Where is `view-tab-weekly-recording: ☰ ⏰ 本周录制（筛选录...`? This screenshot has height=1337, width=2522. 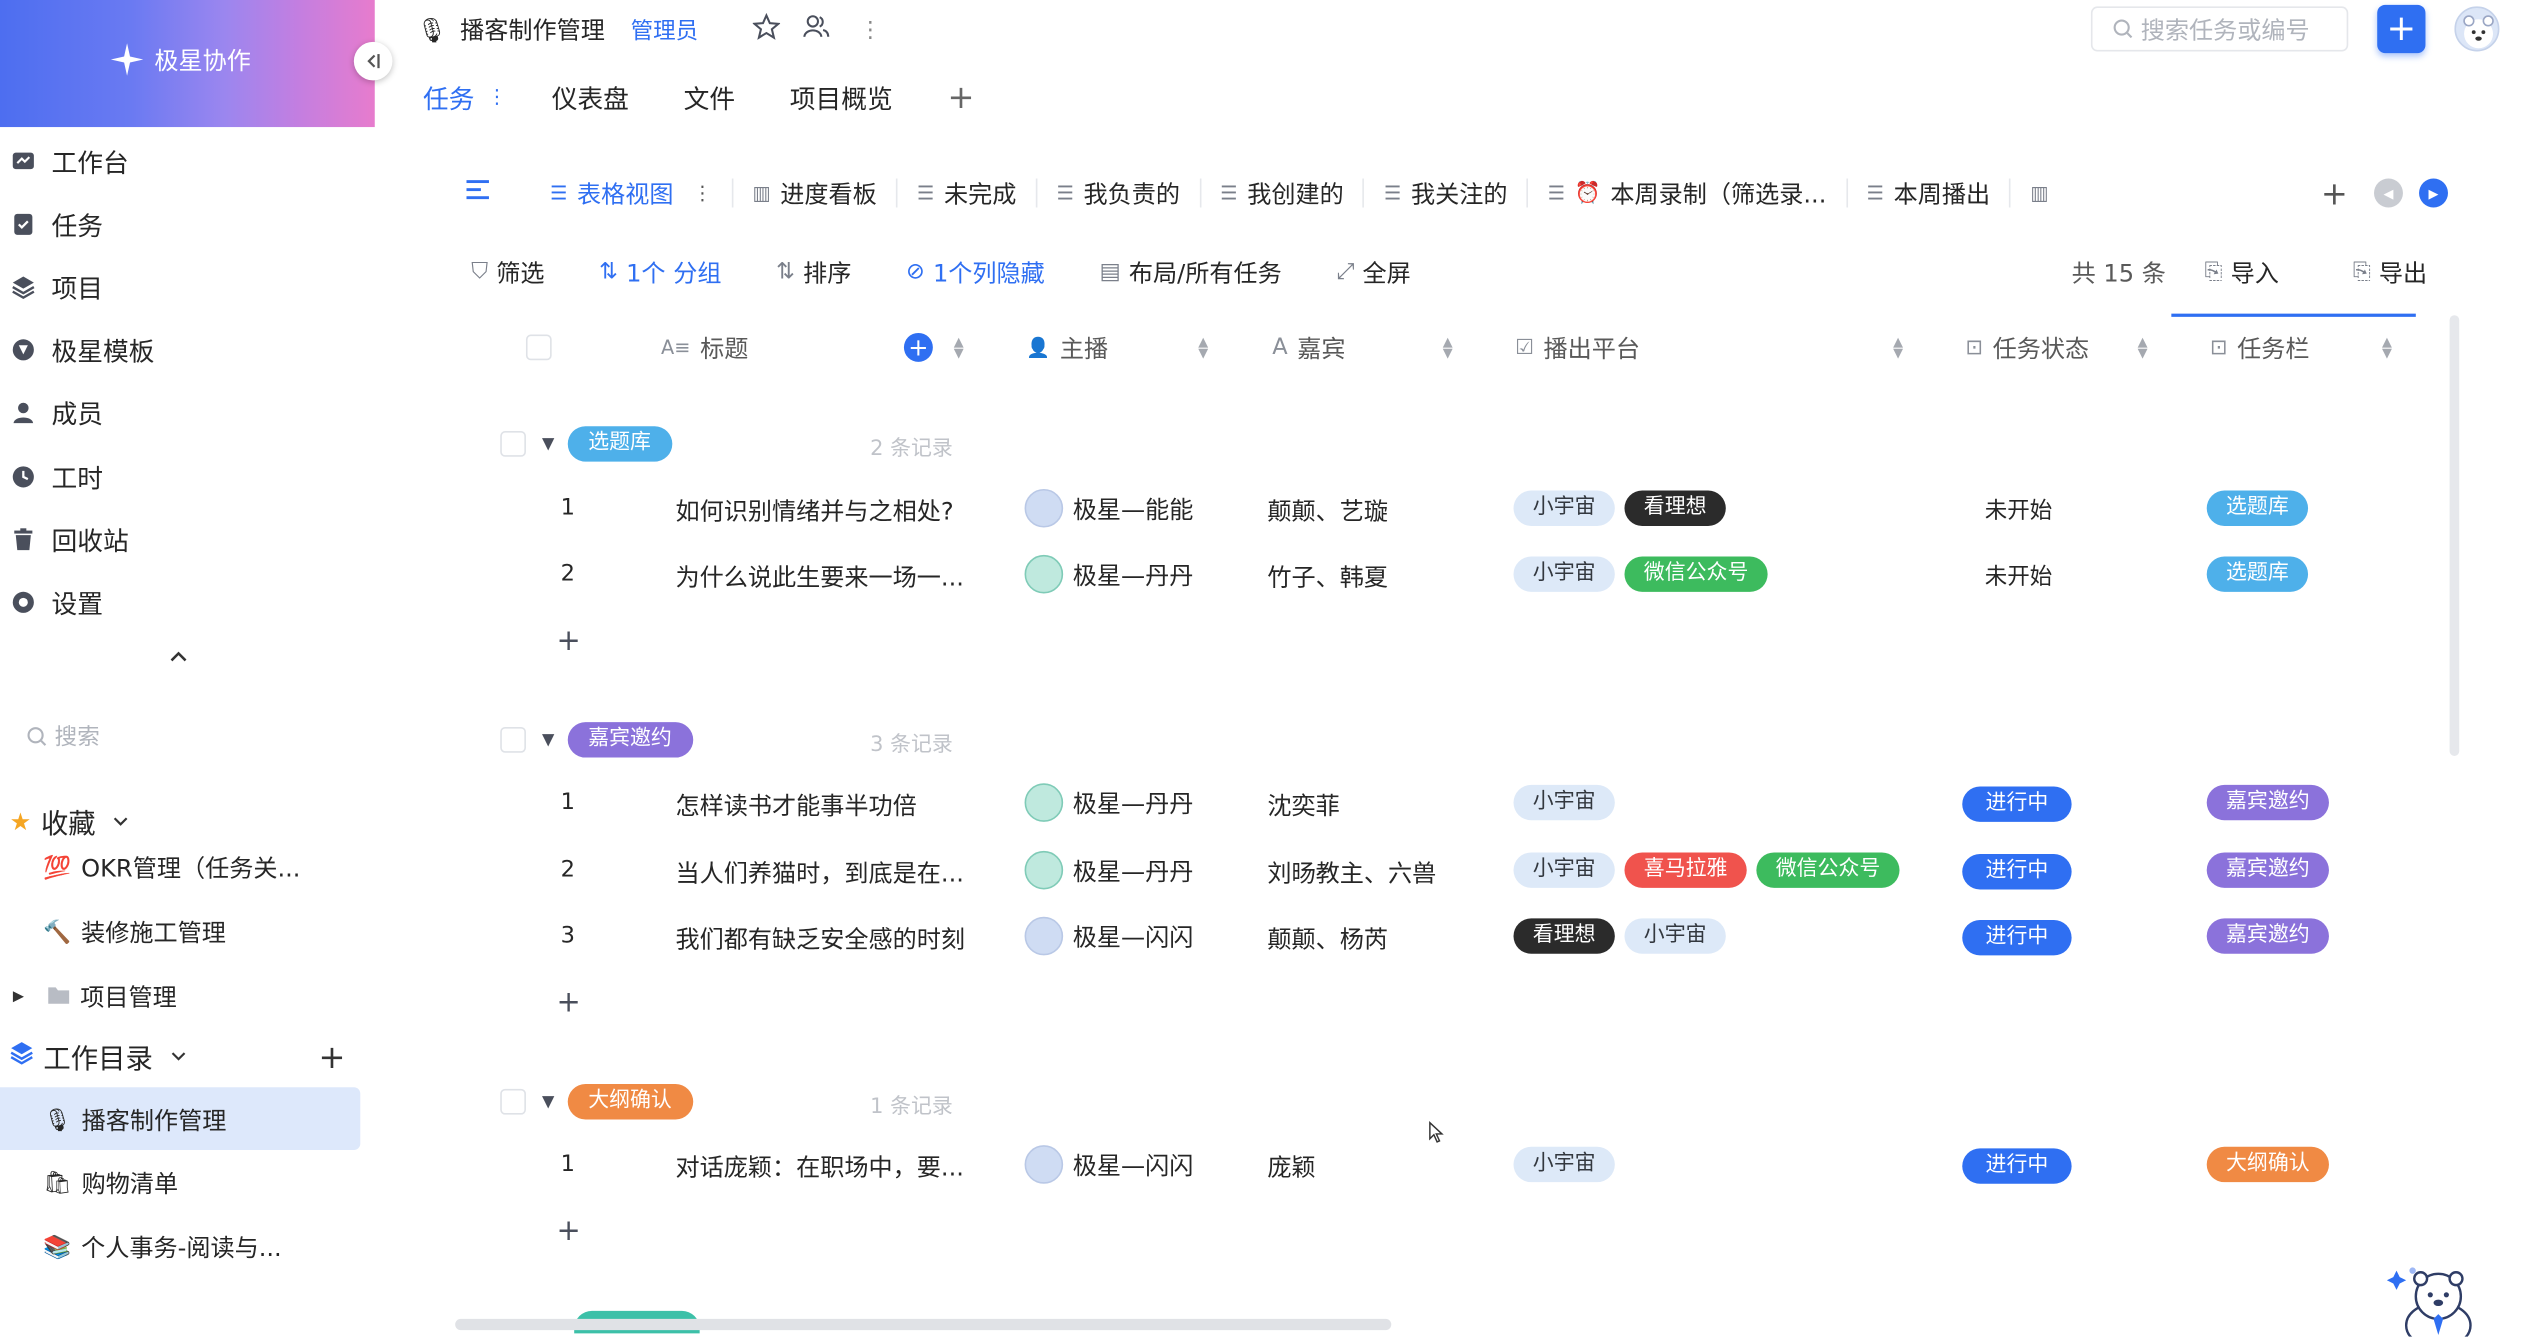 view-tab-weekly-recording: ☰ ⏰ 本周录制（筛选录... is located at coordinates (1688, 193).